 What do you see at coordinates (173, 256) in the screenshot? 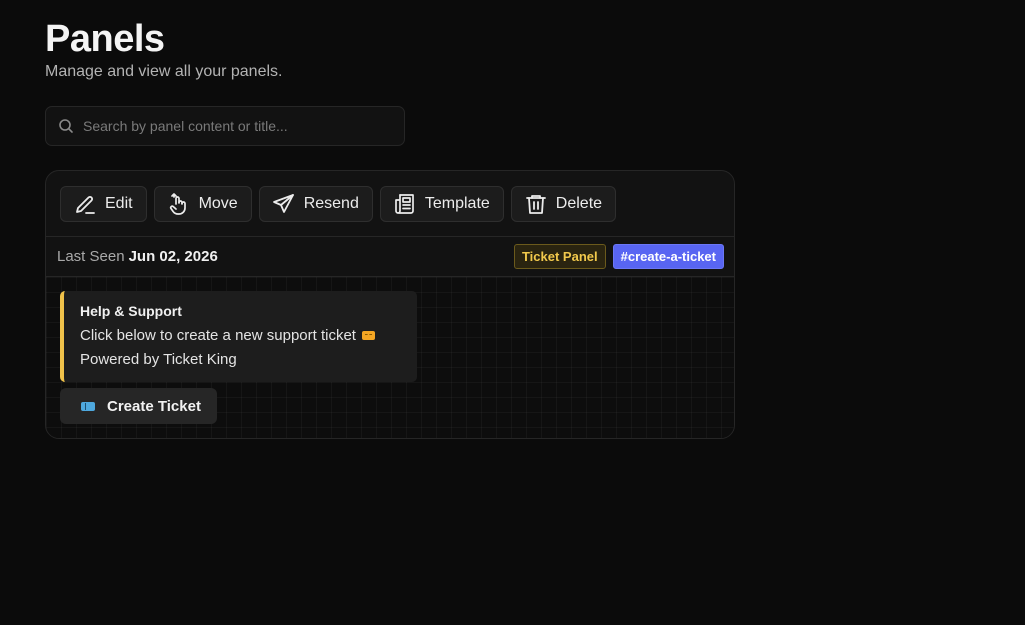
I see `last-seen-date: Jun 02, 2026` at bounding box center [173, 256].